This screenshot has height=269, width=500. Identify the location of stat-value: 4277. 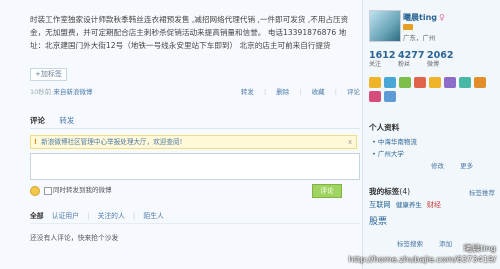
(411, 55).